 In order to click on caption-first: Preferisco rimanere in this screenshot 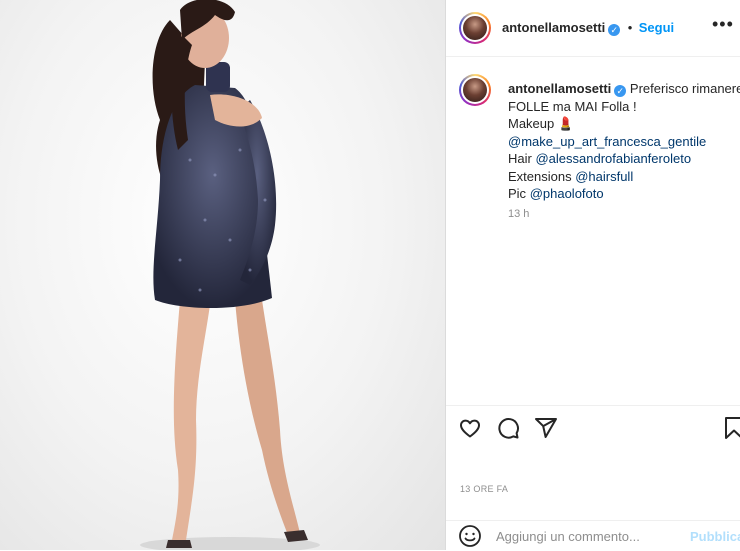, I will do `click(684, 88)`.